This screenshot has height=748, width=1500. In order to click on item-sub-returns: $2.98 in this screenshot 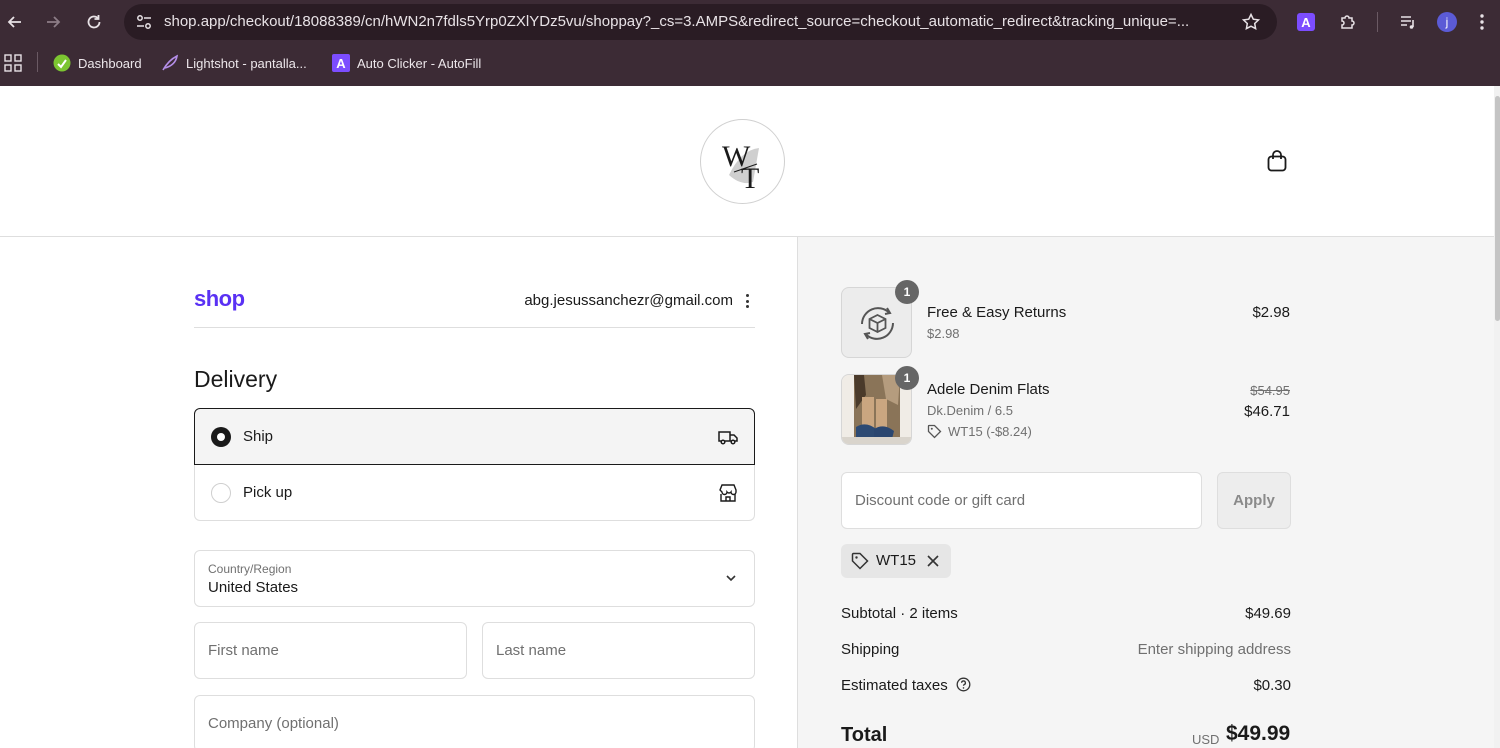, I will do `click(943, 333)`.